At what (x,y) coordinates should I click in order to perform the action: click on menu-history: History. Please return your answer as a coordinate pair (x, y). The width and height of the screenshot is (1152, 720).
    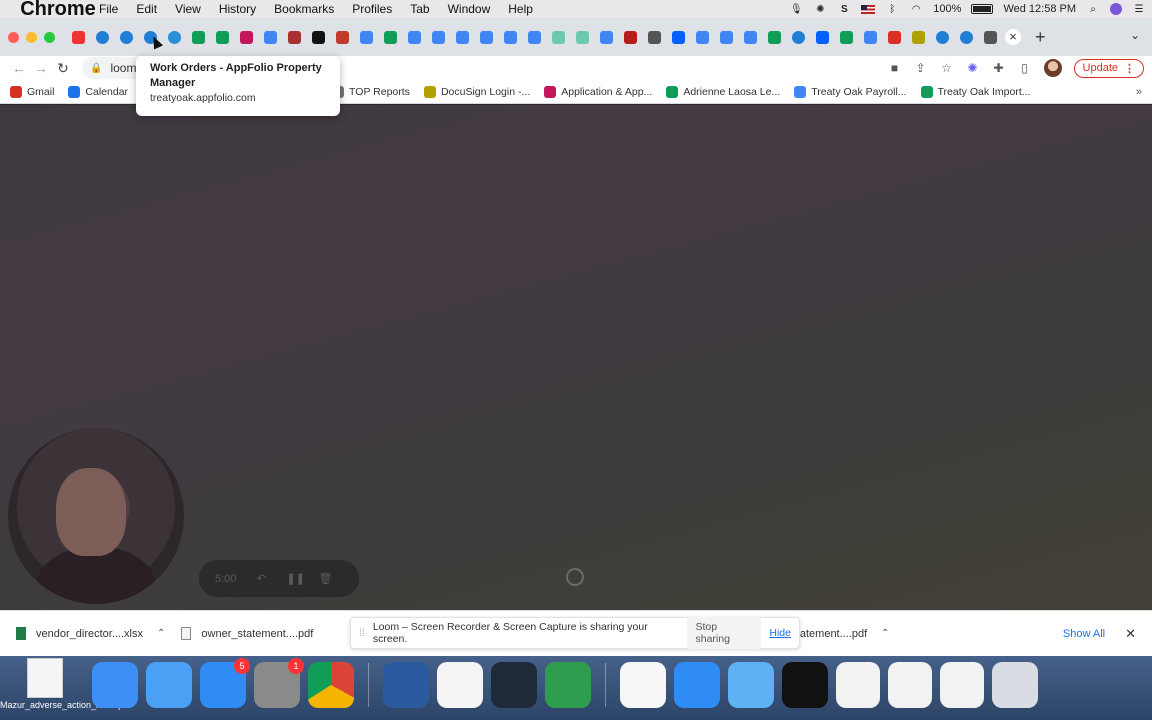
    Looking at the image, I should click on (237, 9).